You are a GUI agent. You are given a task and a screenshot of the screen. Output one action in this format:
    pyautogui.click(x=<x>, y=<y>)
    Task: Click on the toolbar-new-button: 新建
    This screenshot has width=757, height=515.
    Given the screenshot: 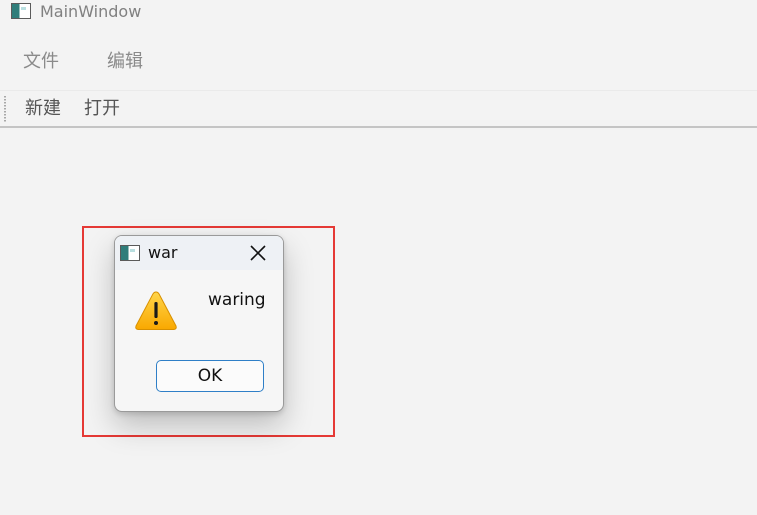 What is the action you would take?
    pyautogui.click(x=43, y=109)
    